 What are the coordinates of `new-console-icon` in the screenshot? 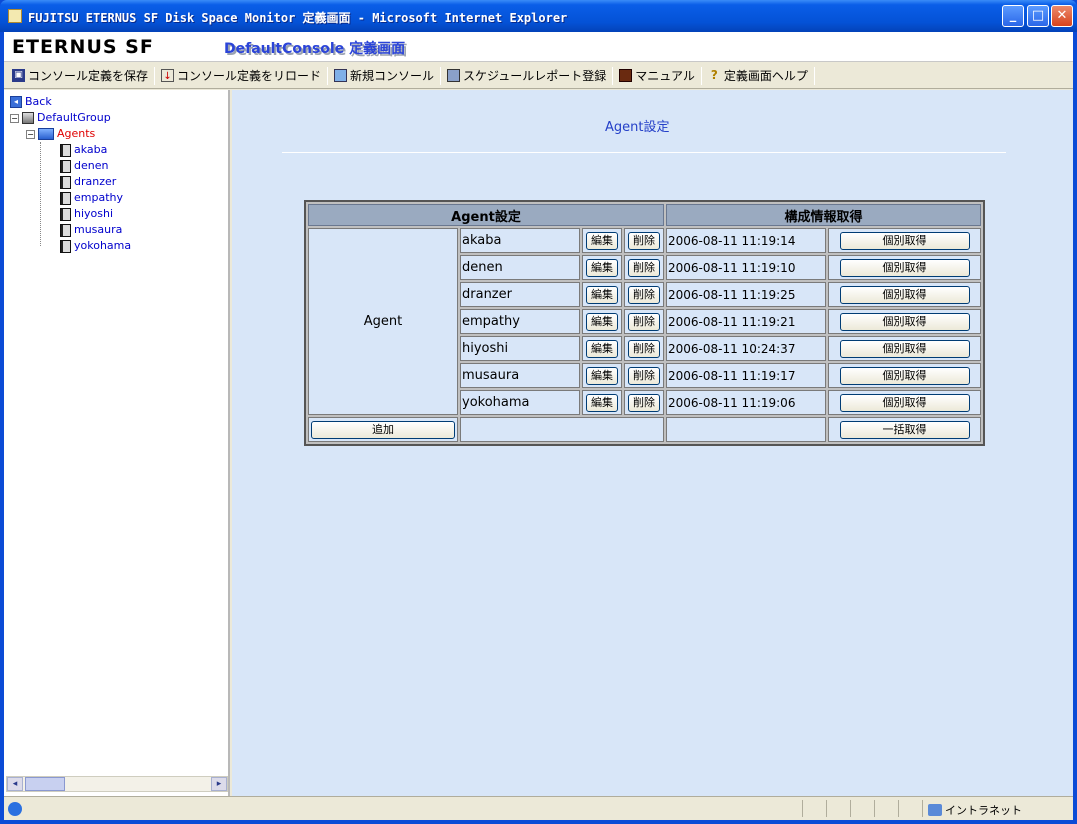 It's located at (341, 75).